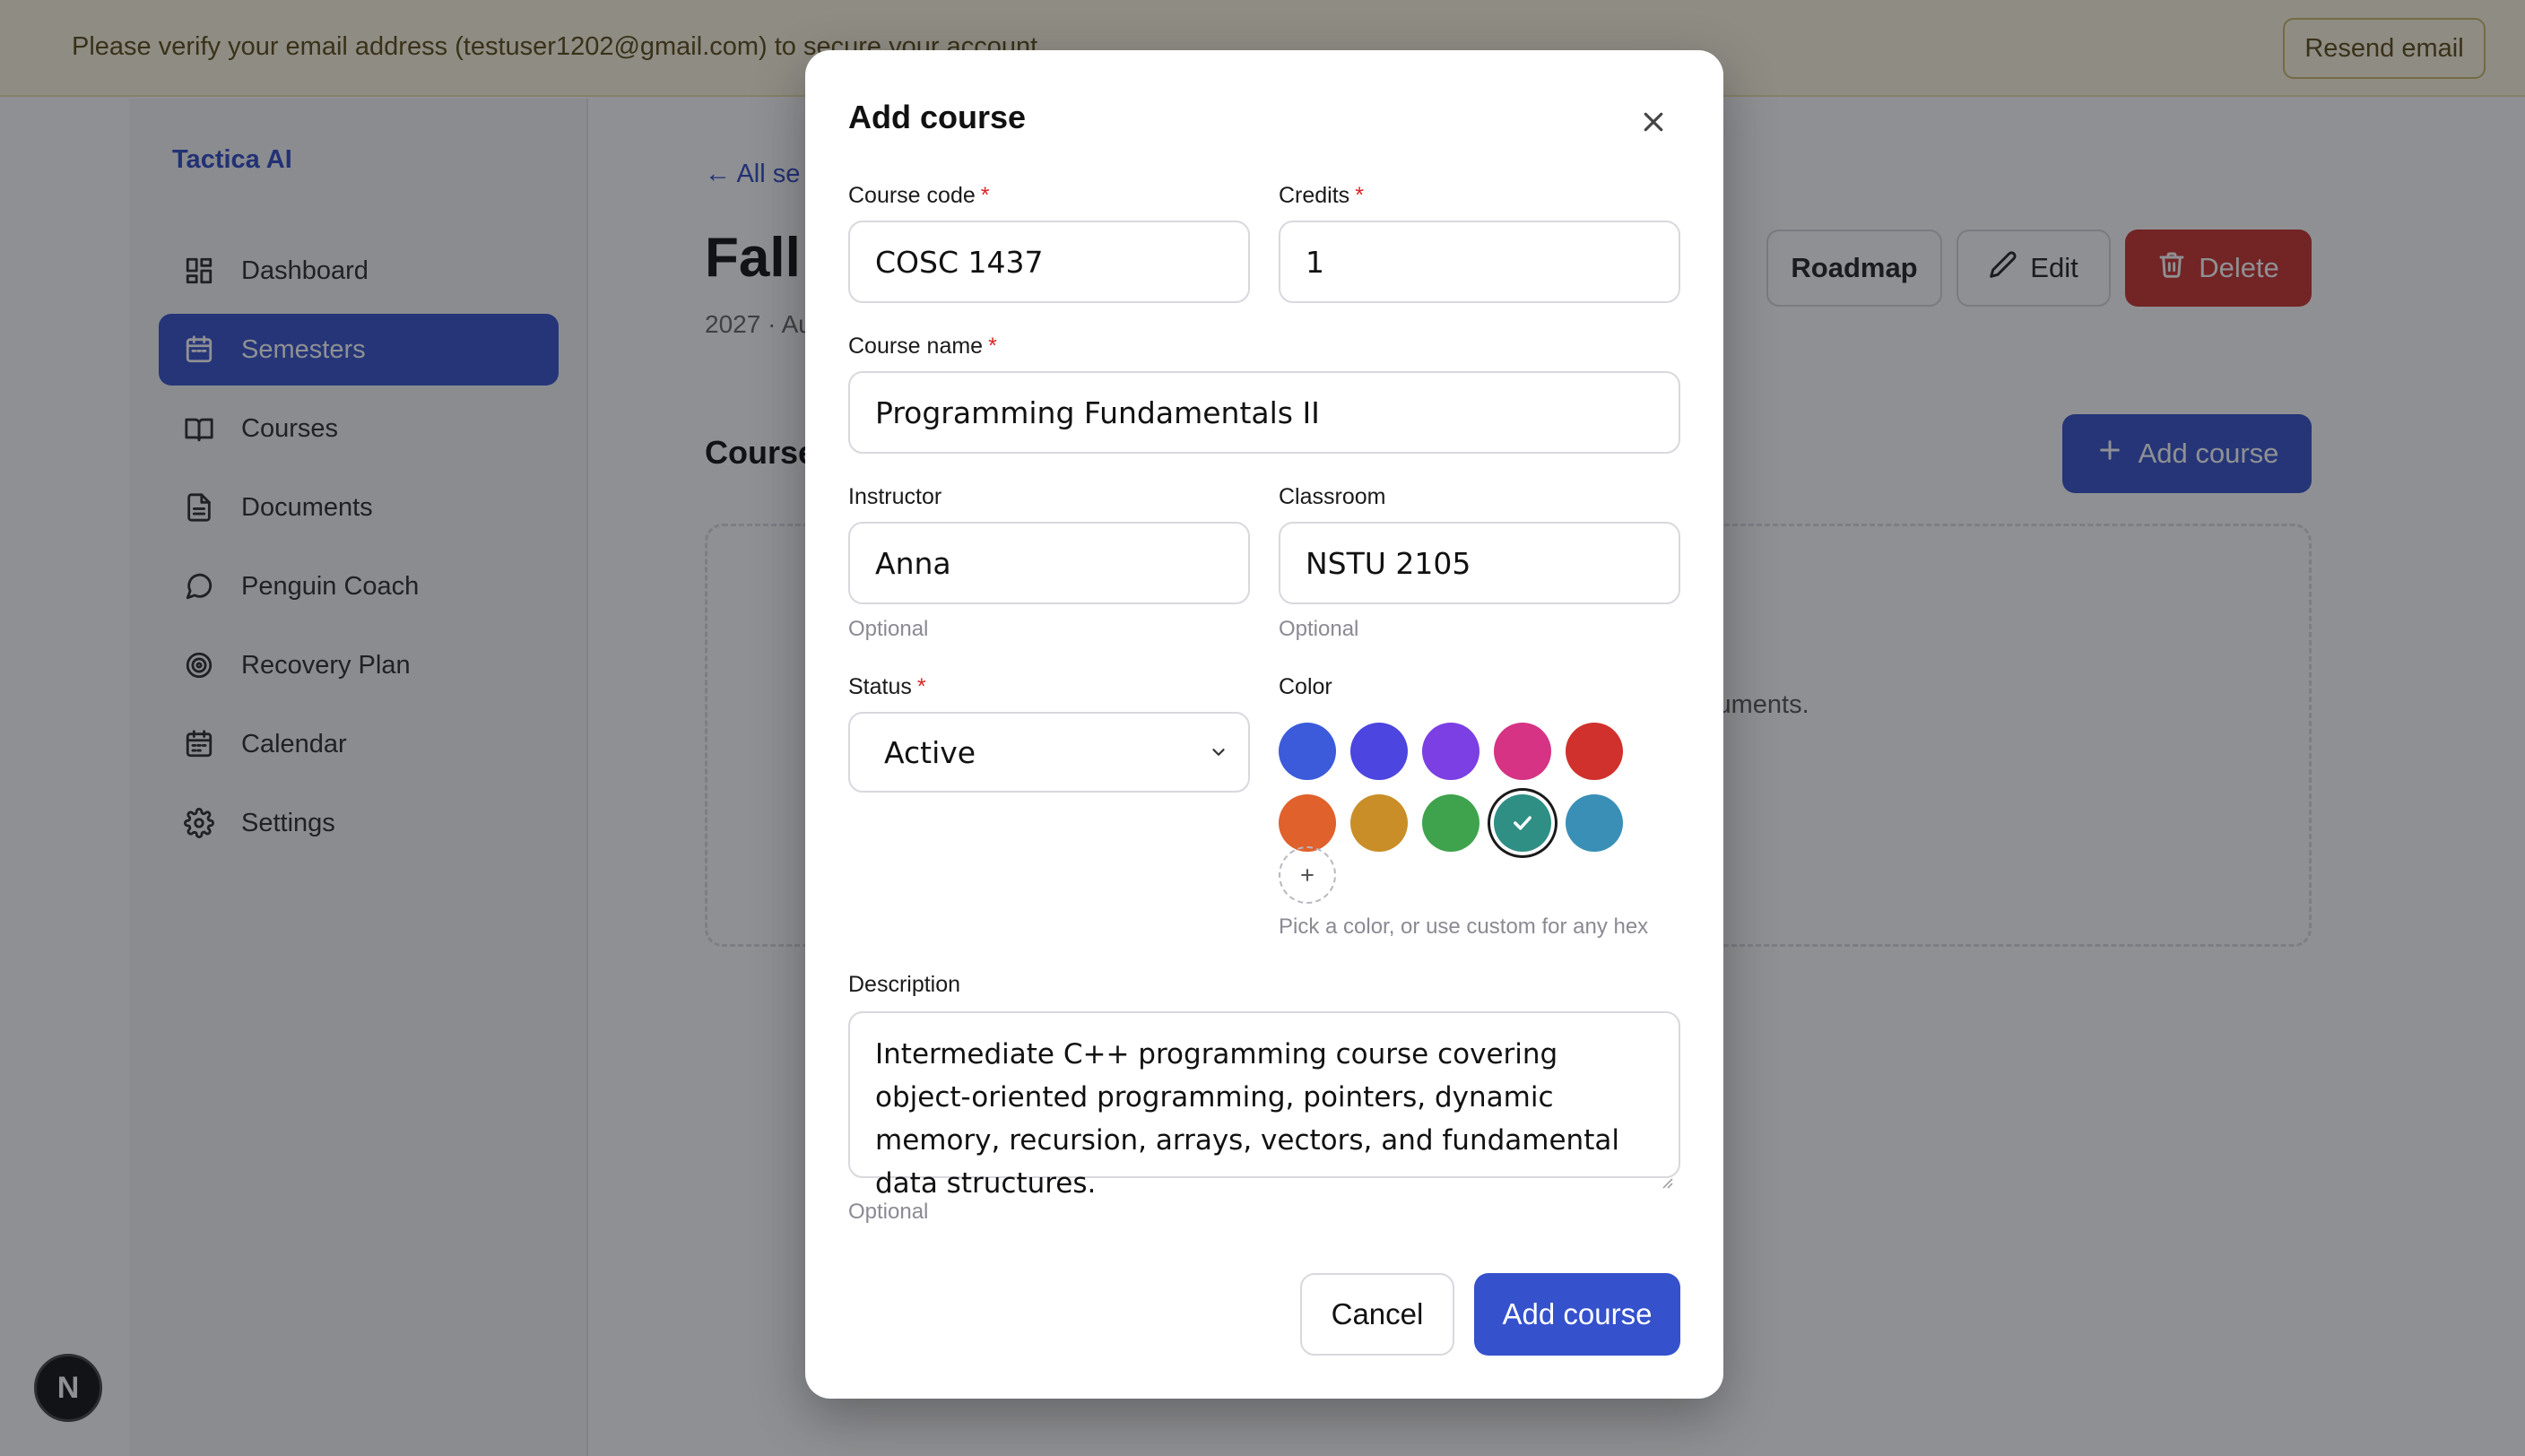  I want to click on instructor-hint: Optional, so click(888, 629).